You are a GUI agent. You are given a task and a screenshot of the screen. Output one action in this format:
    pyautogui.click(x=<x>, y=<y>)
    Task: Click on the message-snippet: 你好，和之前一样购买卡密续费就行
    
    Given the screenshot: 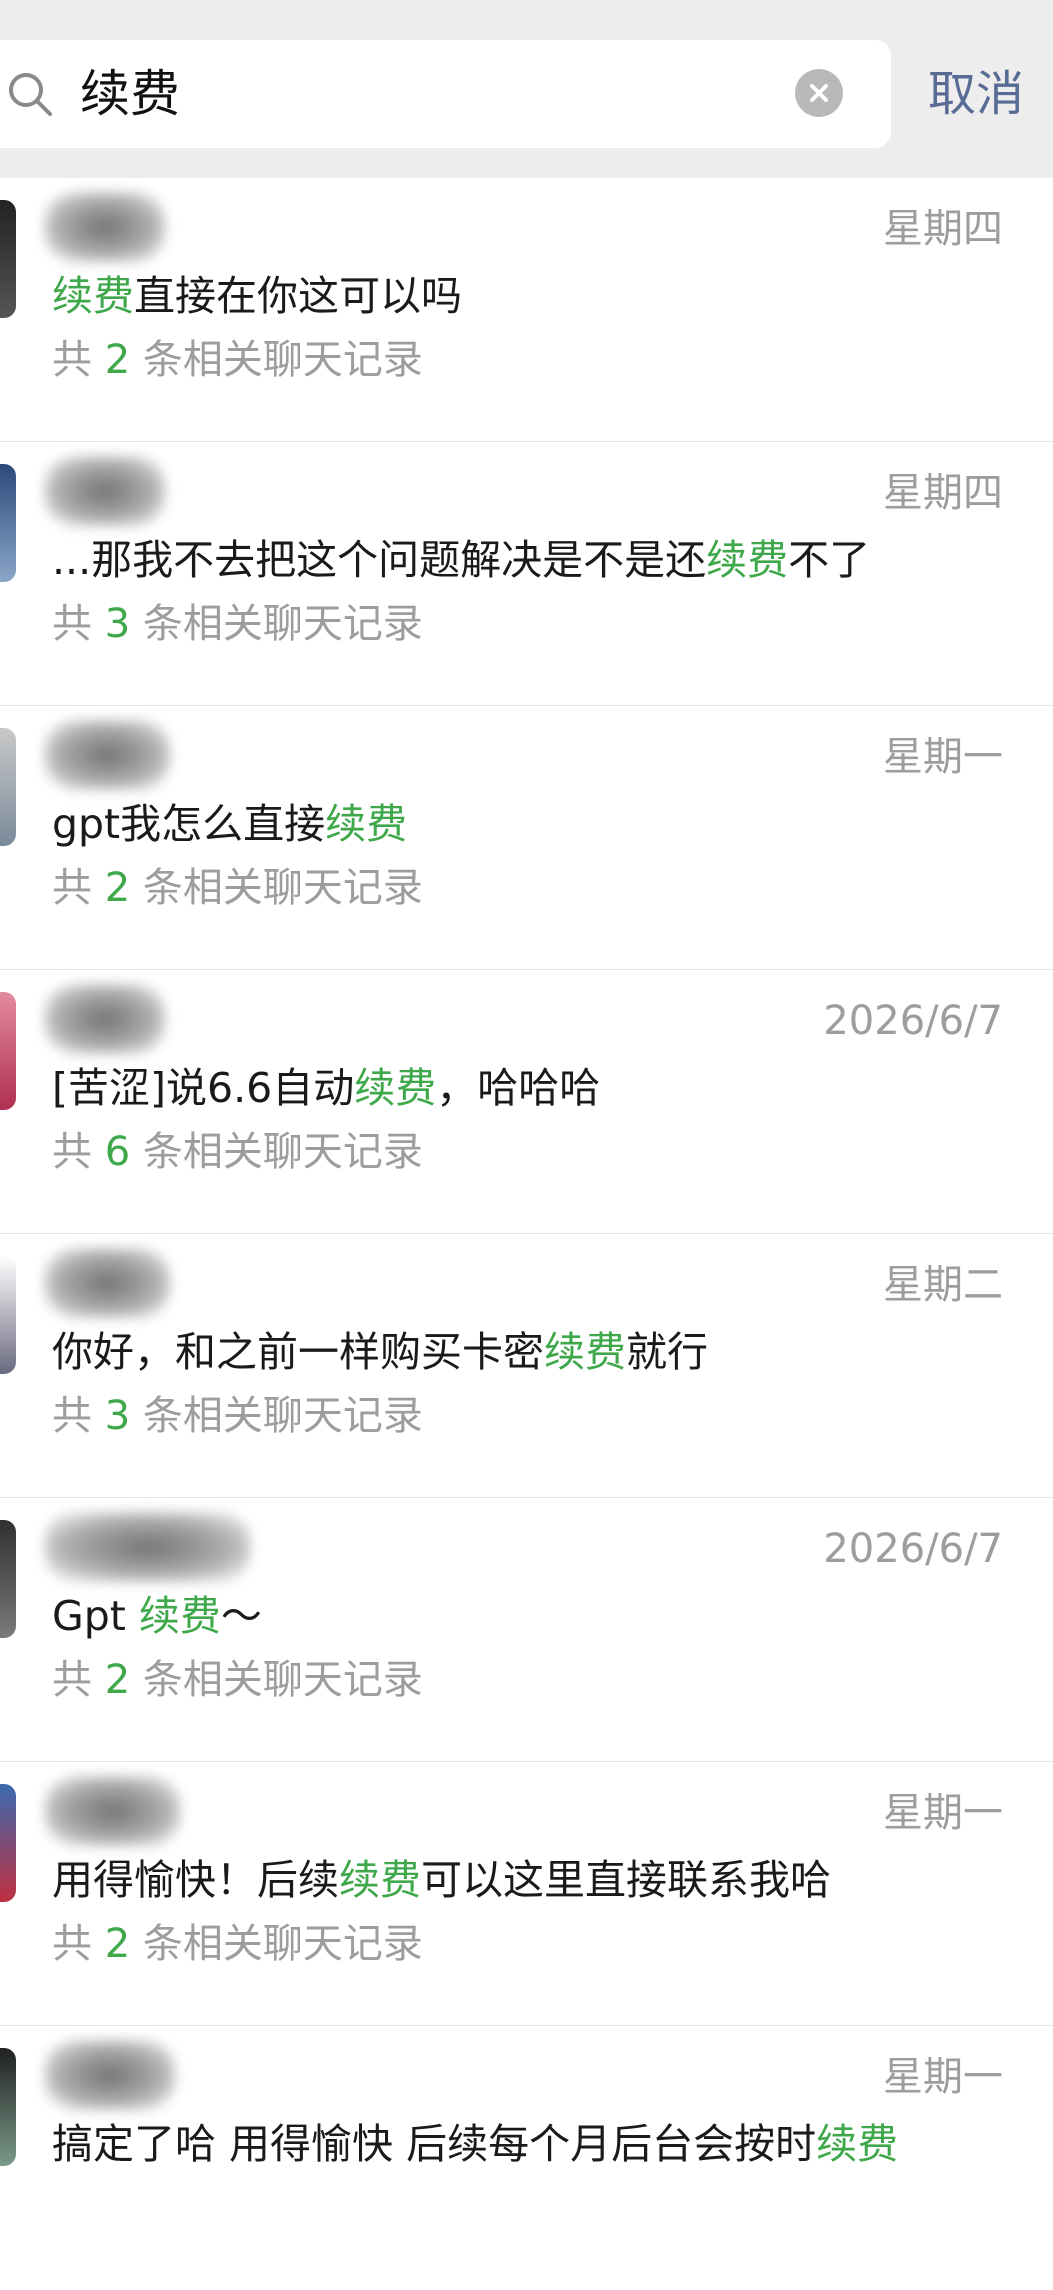 What is the action you would take?
    pyautogui.click(x=380, y=1352)
    